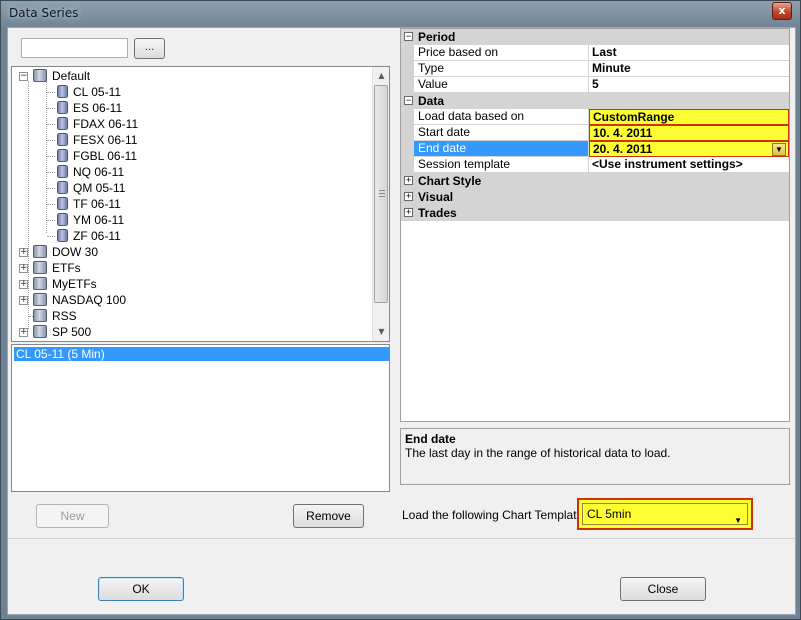 This screenshot has height=620, width=801. I want to click on tree-group-label: MyETFs, so click(74, 284).